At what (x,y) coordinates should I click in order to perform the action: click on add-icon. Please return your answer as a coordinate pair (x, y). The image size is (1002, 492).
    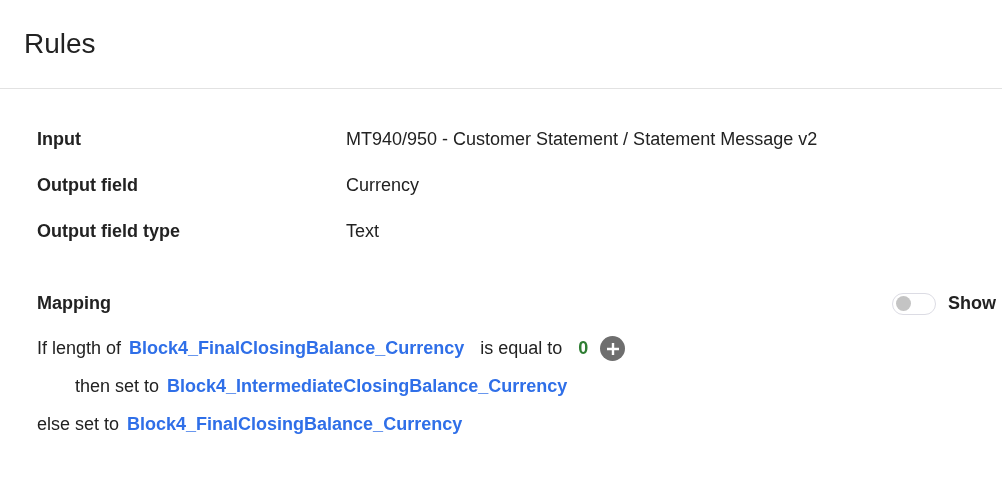
    Looking at the image, I should click on (613, 348).